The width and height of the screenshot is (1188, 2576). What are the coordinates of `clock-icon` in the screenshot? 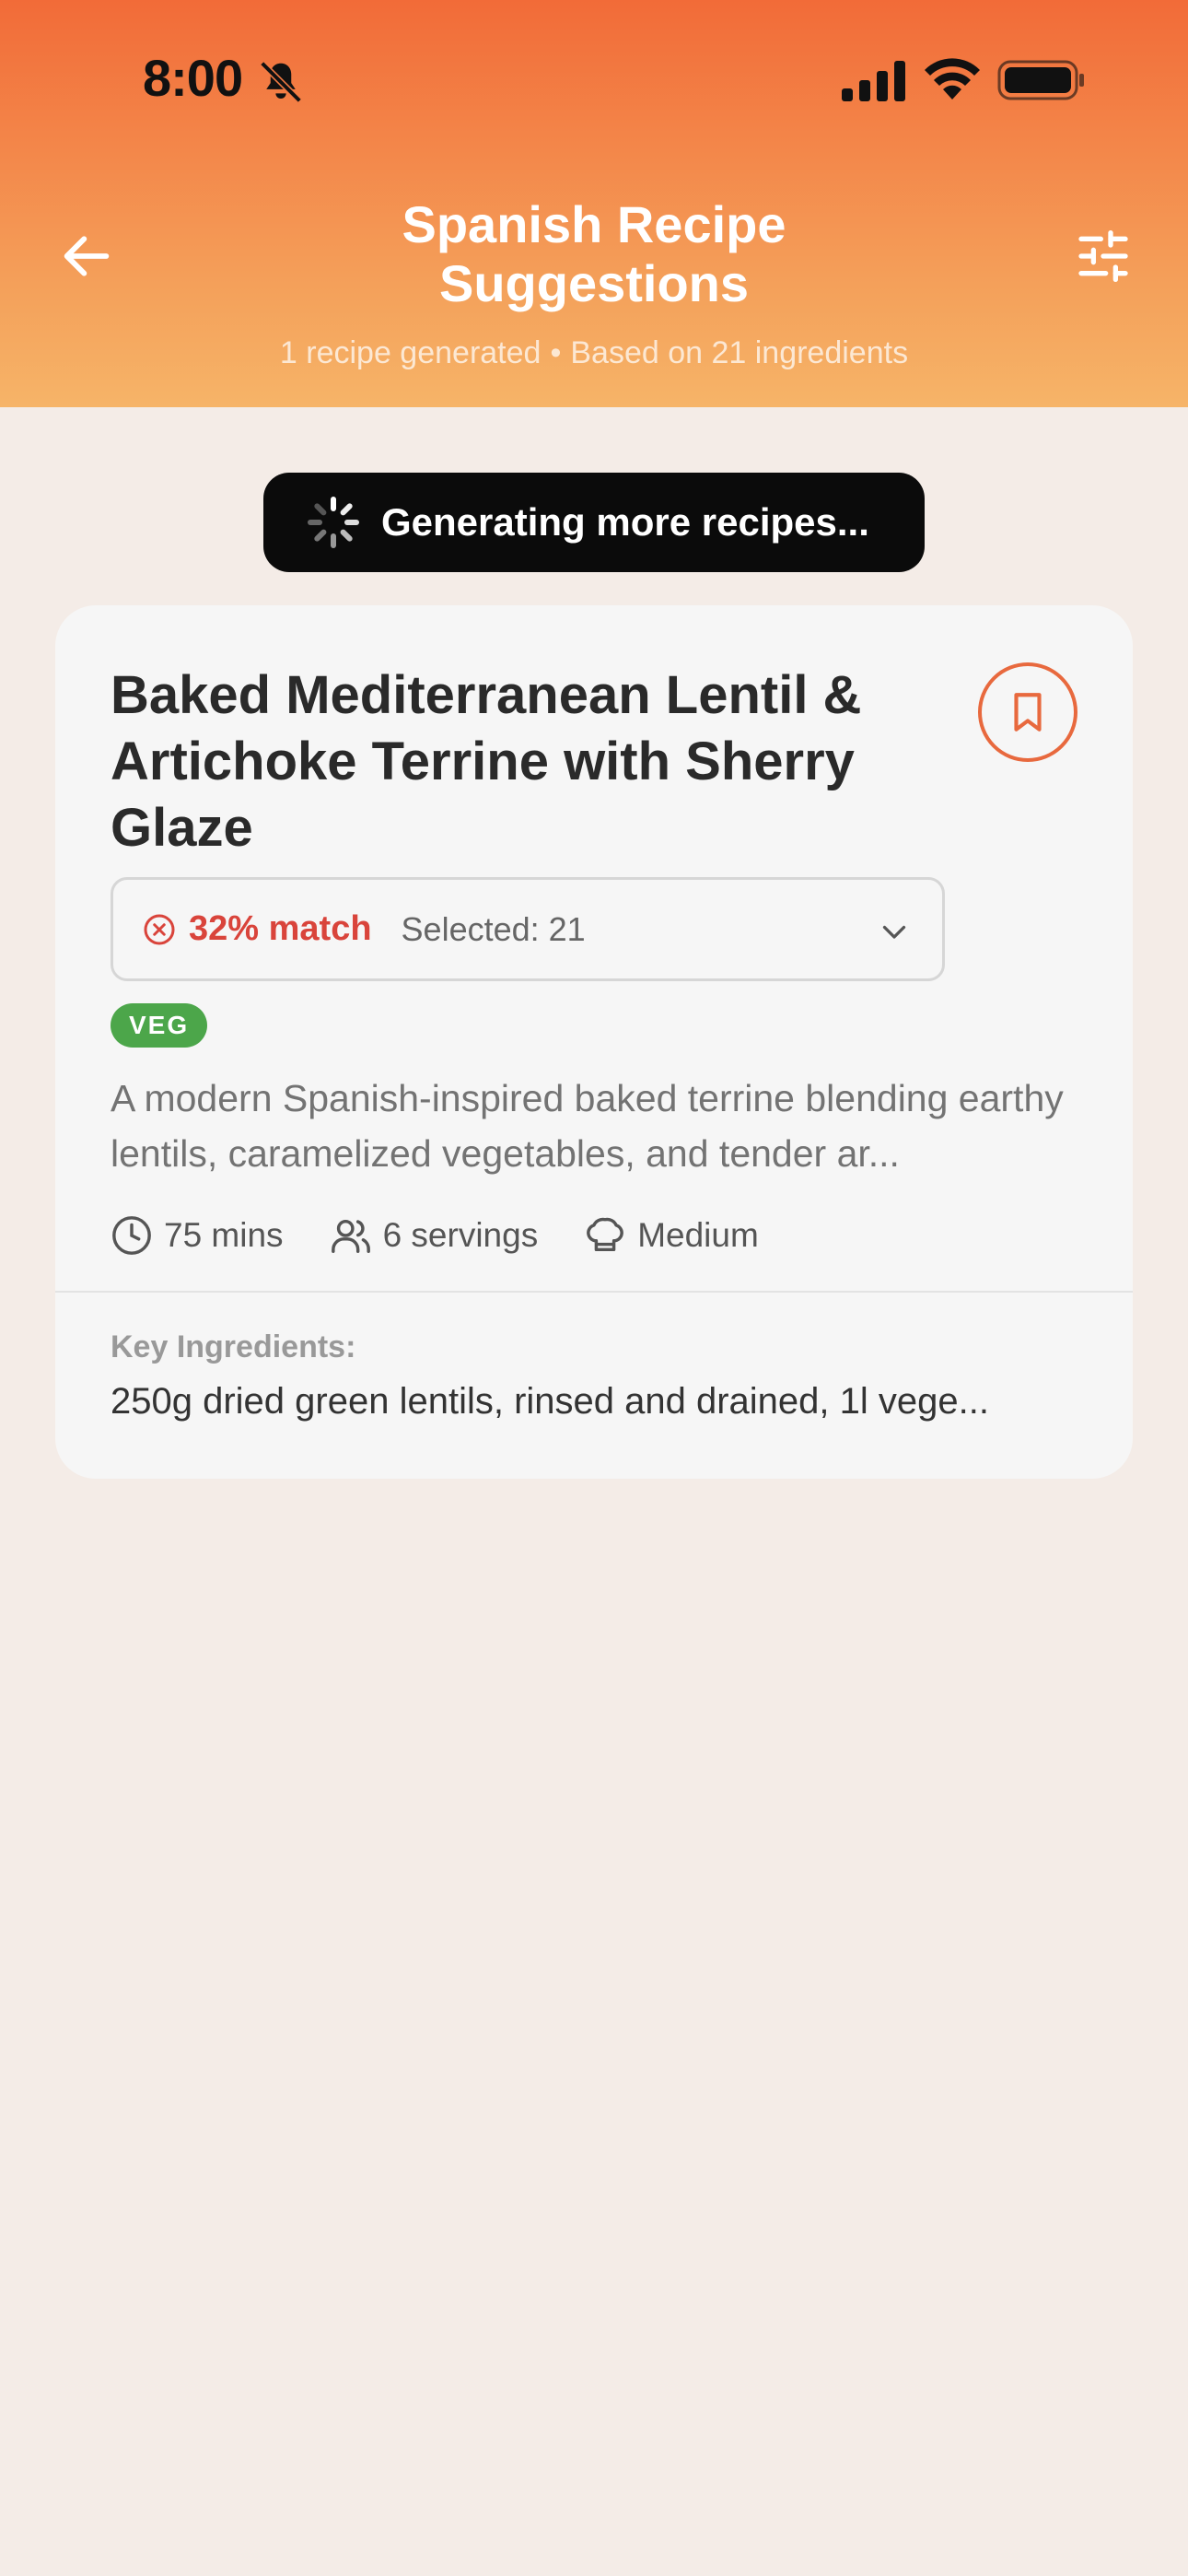 It's located at (131, 1235).